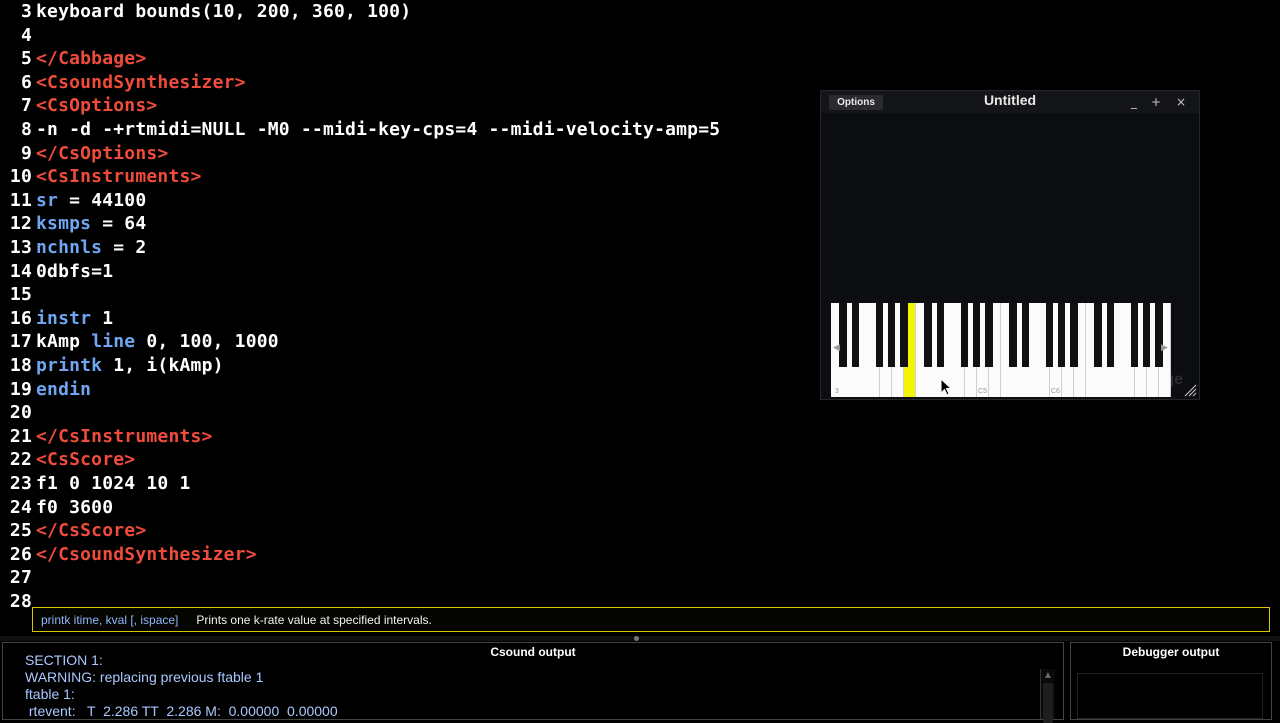 The image size is (1280, 723). I want to click on line-number: 10, so click(20, 177).